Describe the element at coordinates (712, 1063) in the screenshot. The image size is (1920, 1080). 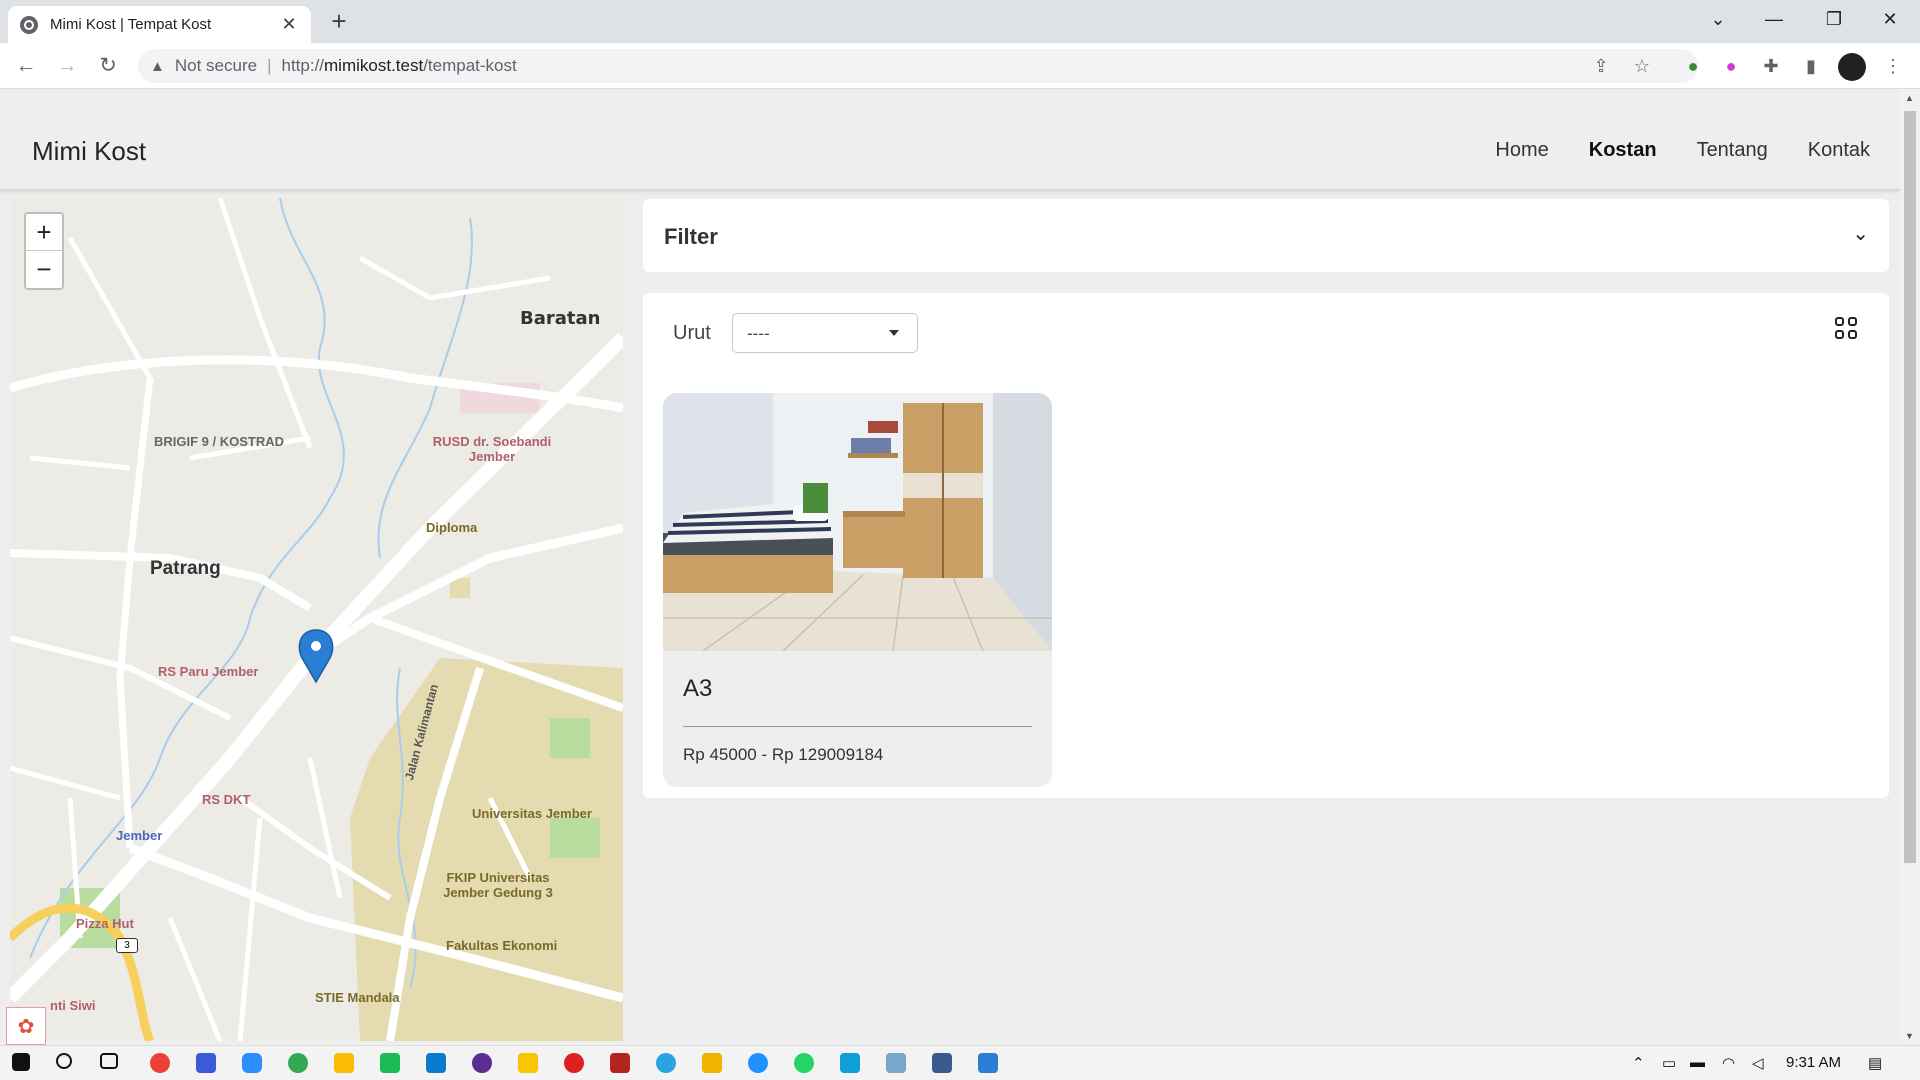
I see `file-explorer-taskbar-icon` at that location.